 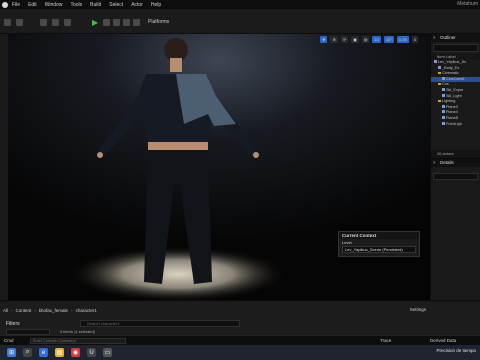 I want to click on outliner-row-label: Skl_Expor, so click(x=455, y=89).